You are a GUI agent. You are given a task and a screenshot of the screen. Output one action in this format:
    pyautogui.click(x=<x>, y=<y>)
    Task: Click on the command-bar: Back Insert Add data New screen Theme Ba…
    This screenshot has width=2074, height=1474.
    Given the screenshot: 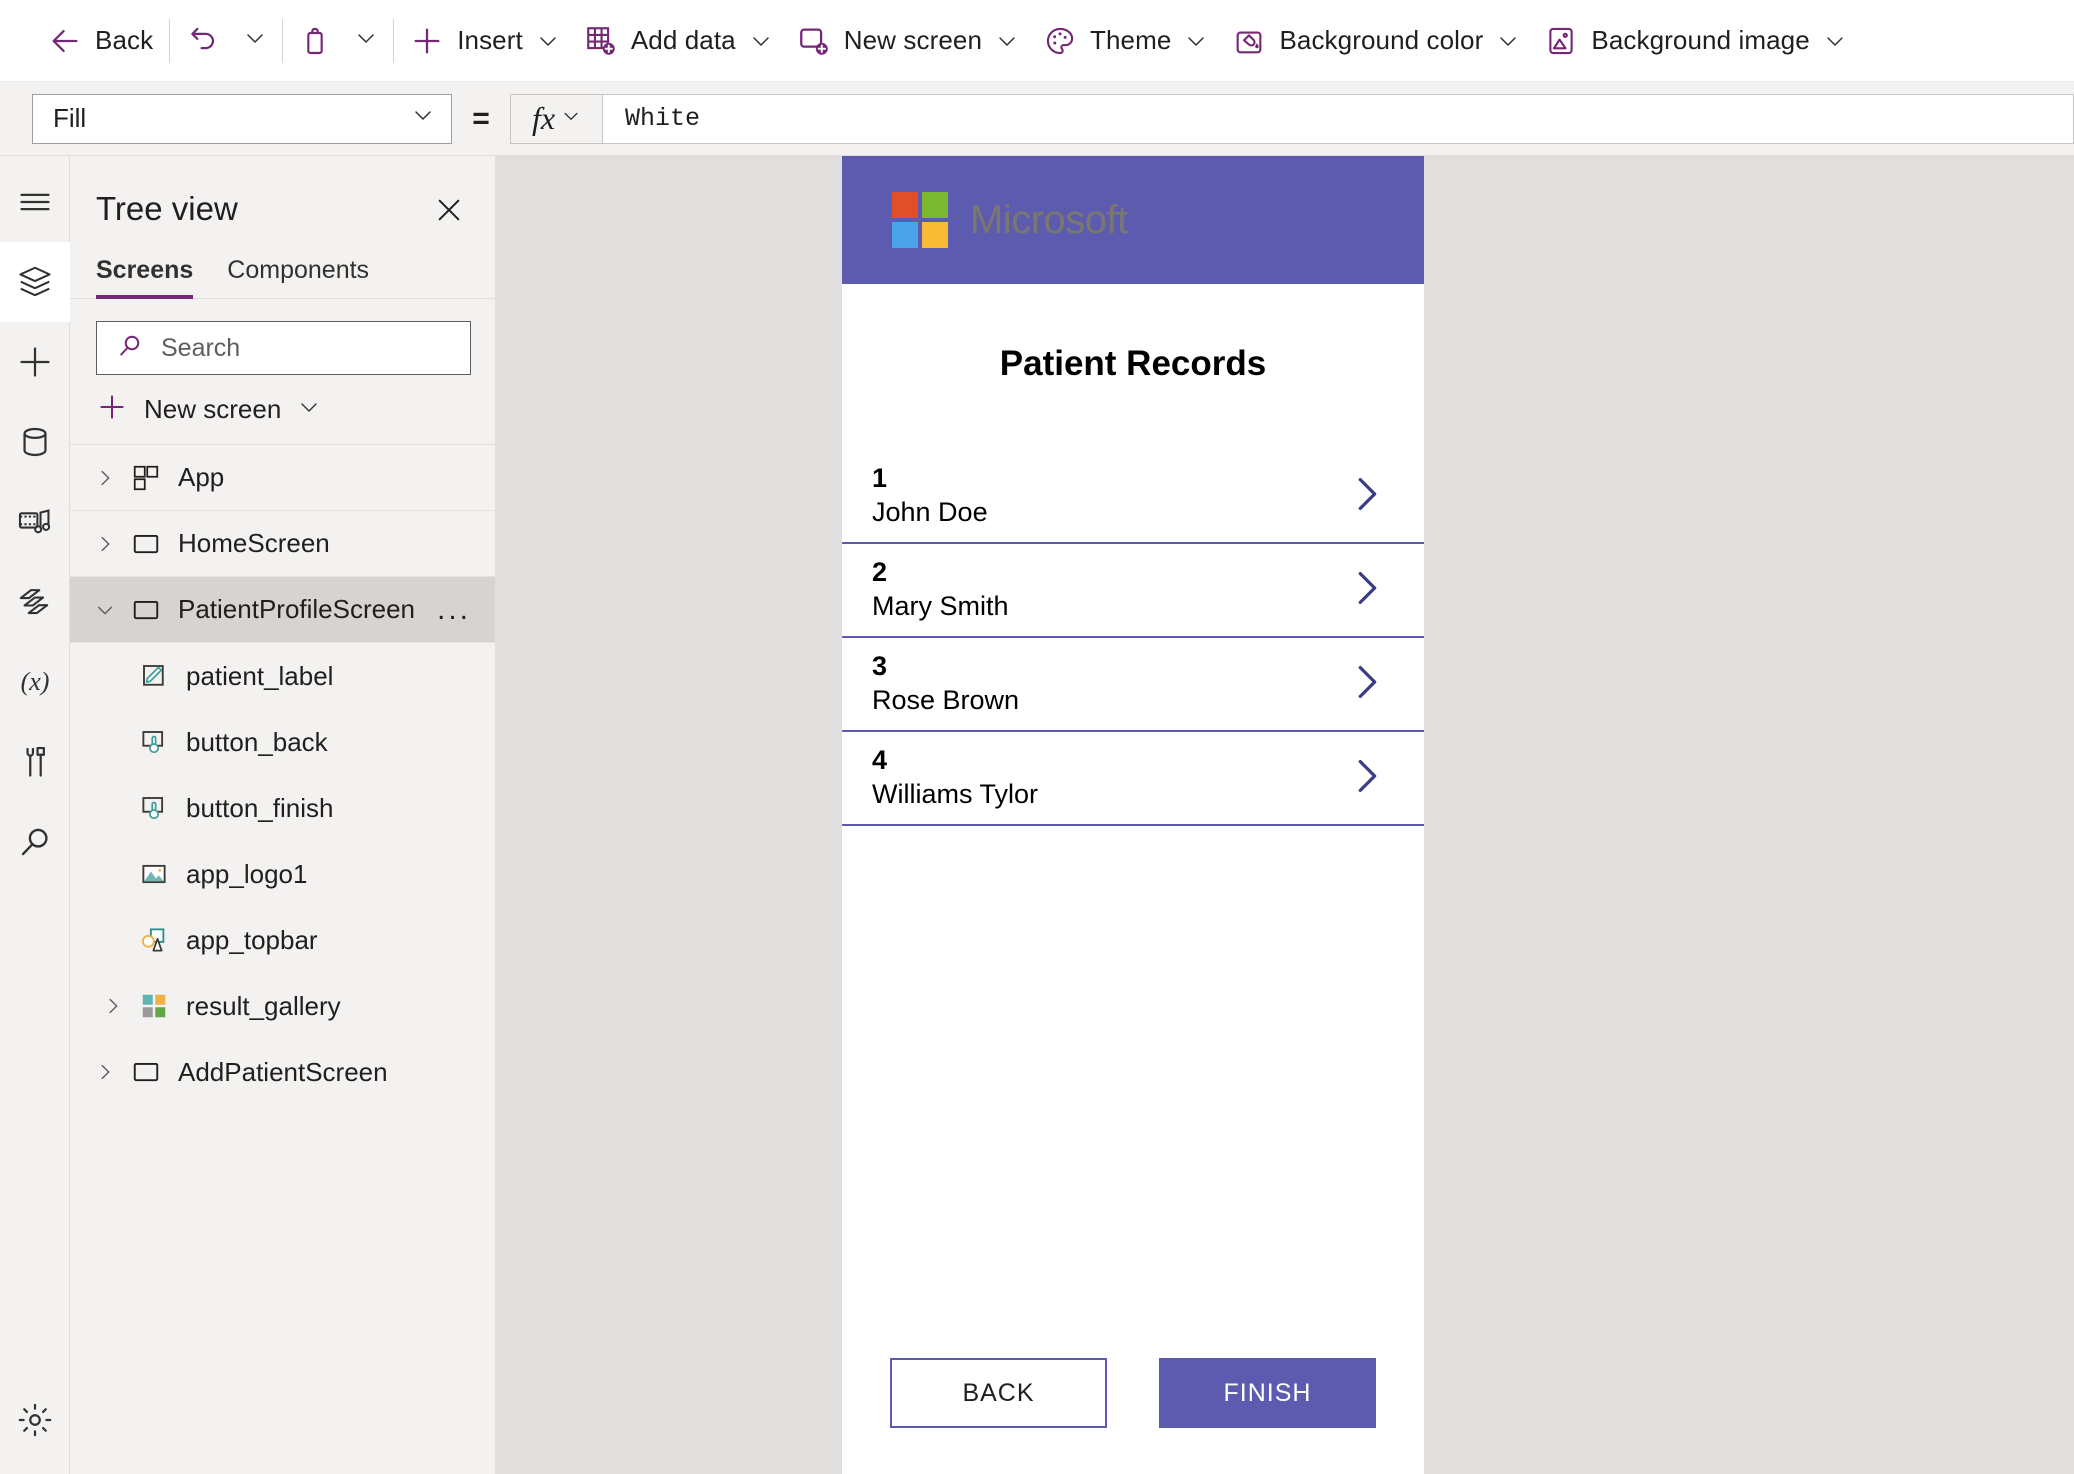 What is the action you would take?
    pyautogui.click(x=1037, y=41)
    